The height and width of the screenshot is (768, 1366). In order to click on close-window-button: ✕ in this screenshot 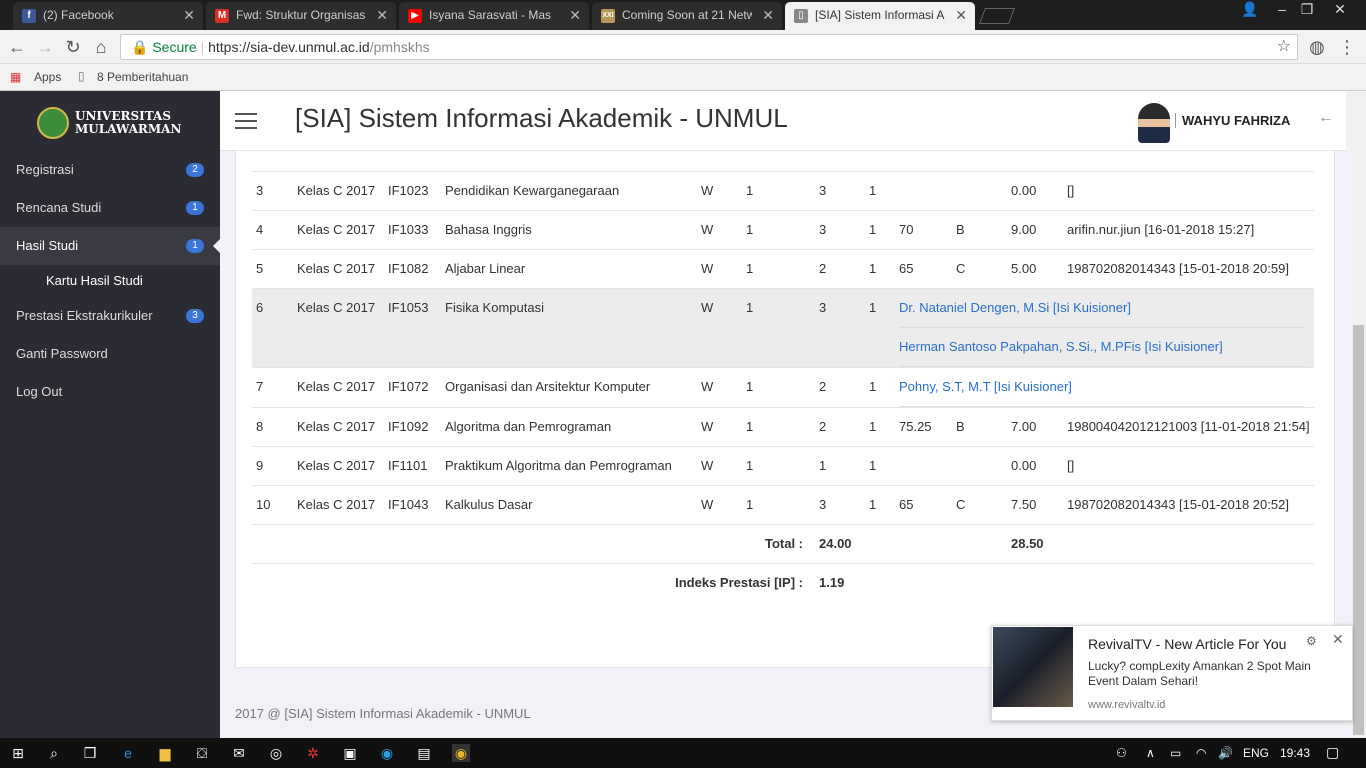, I will do `click(1340, 10)`.